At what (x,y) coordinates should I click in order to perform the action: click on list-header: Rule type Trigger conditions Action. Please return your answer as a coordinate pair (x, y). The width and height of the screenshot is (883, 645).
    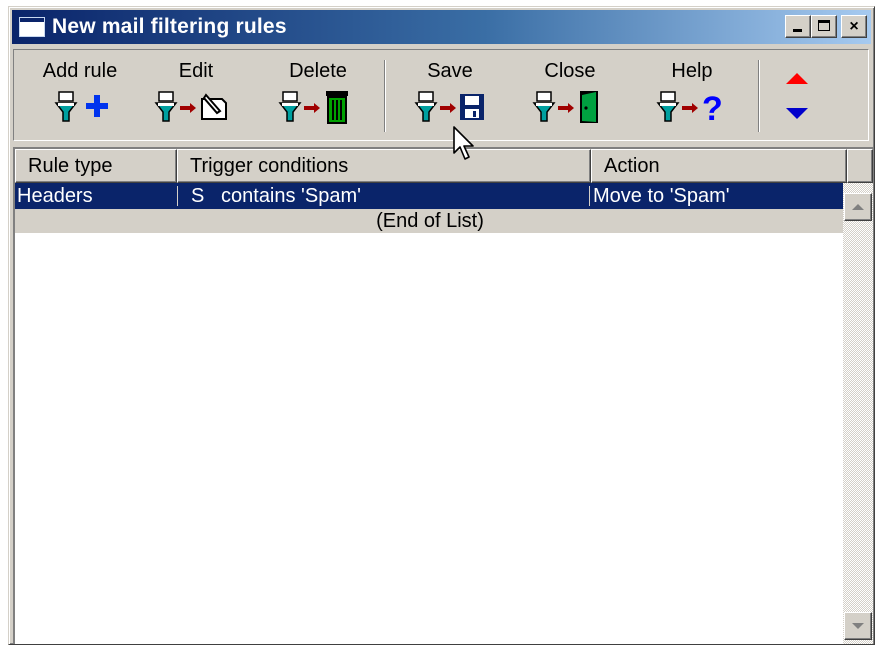
    Looking at the image, I should click on (444, 166).